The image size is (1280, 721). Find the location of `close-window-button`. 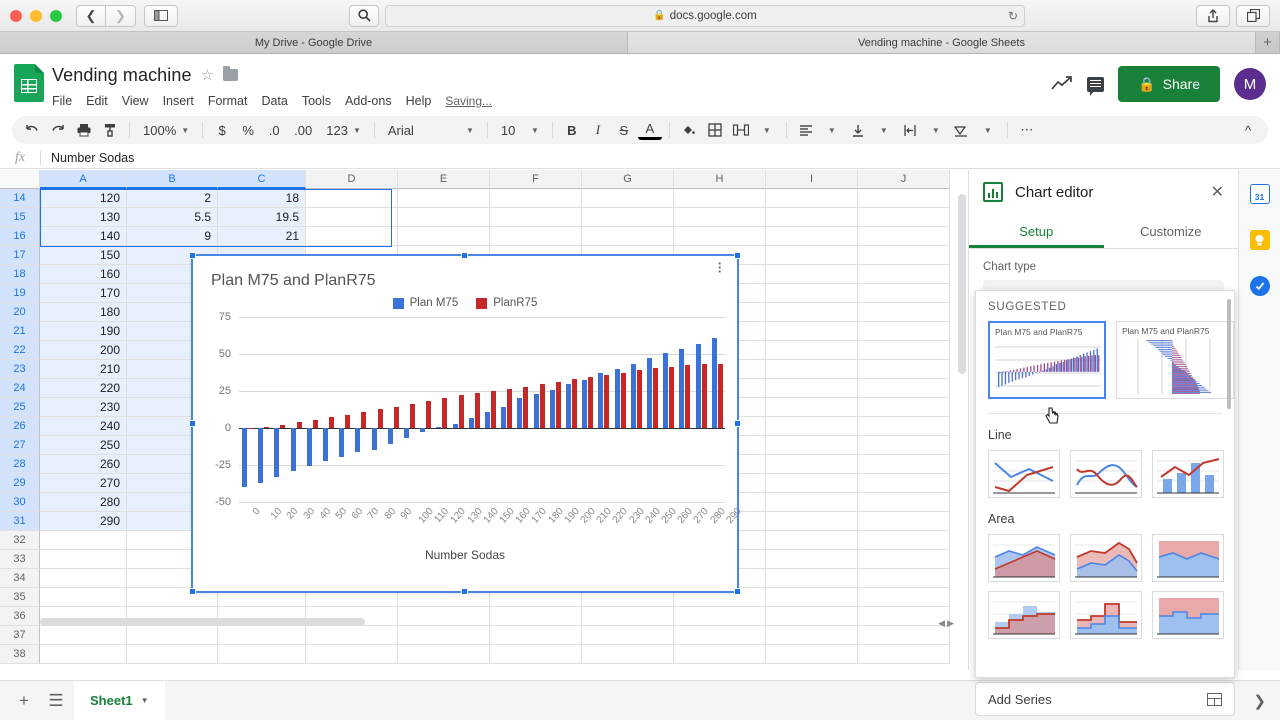

close-window-button is located at coordinates (16, 16).